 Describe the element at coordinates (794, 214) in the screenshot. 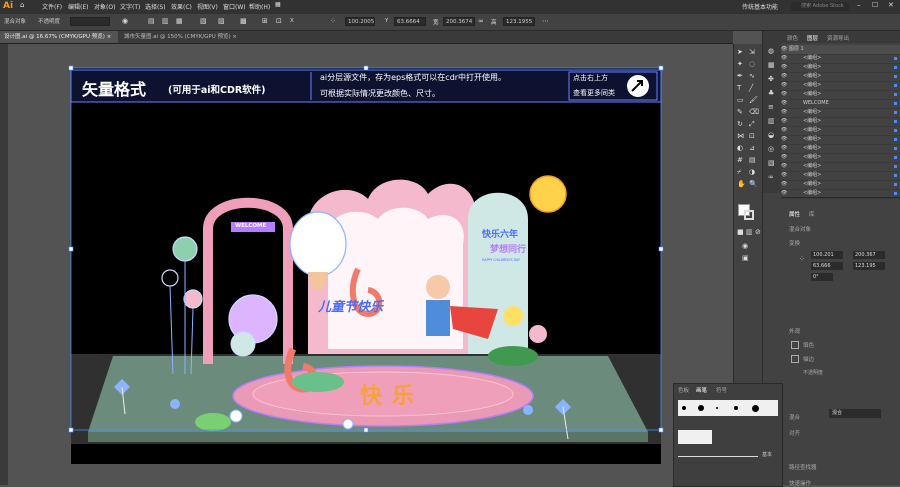

I see `tab-properties: 属性` at that location.